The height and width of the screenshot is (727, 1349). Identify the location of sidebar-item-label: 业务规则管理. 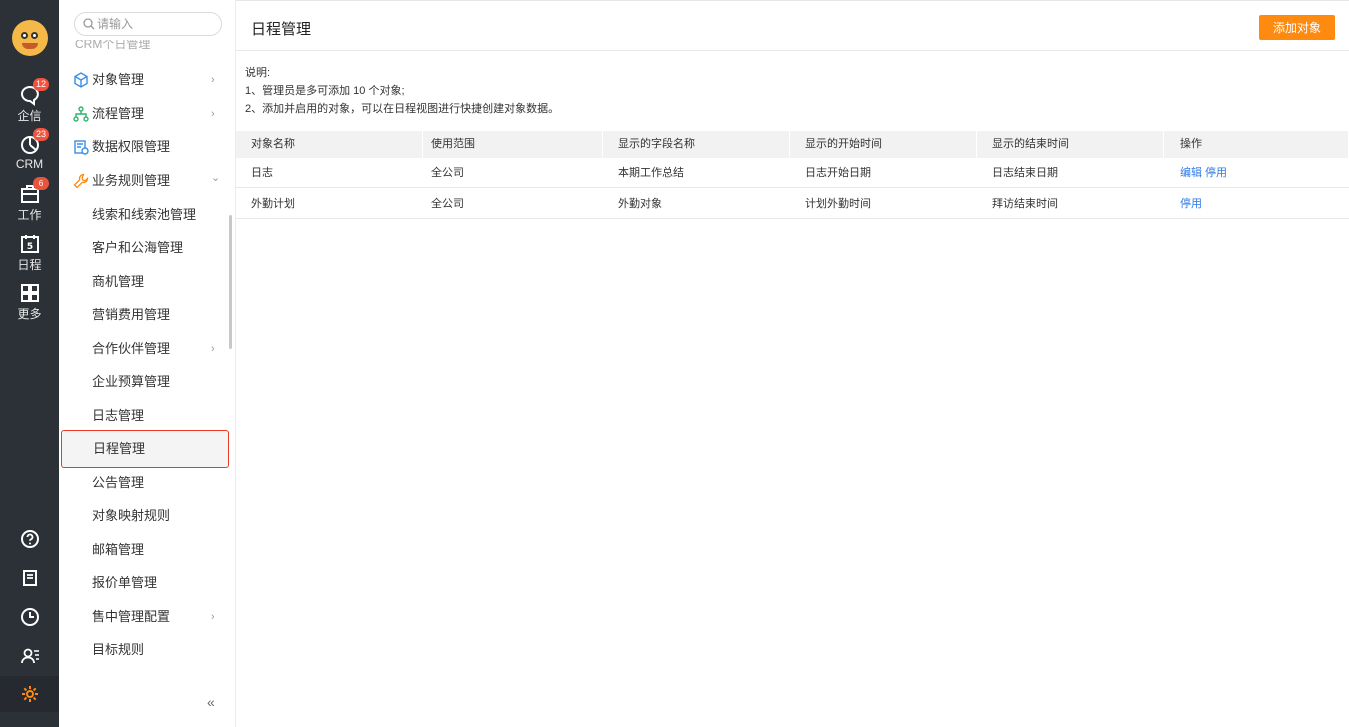
(131, 180).